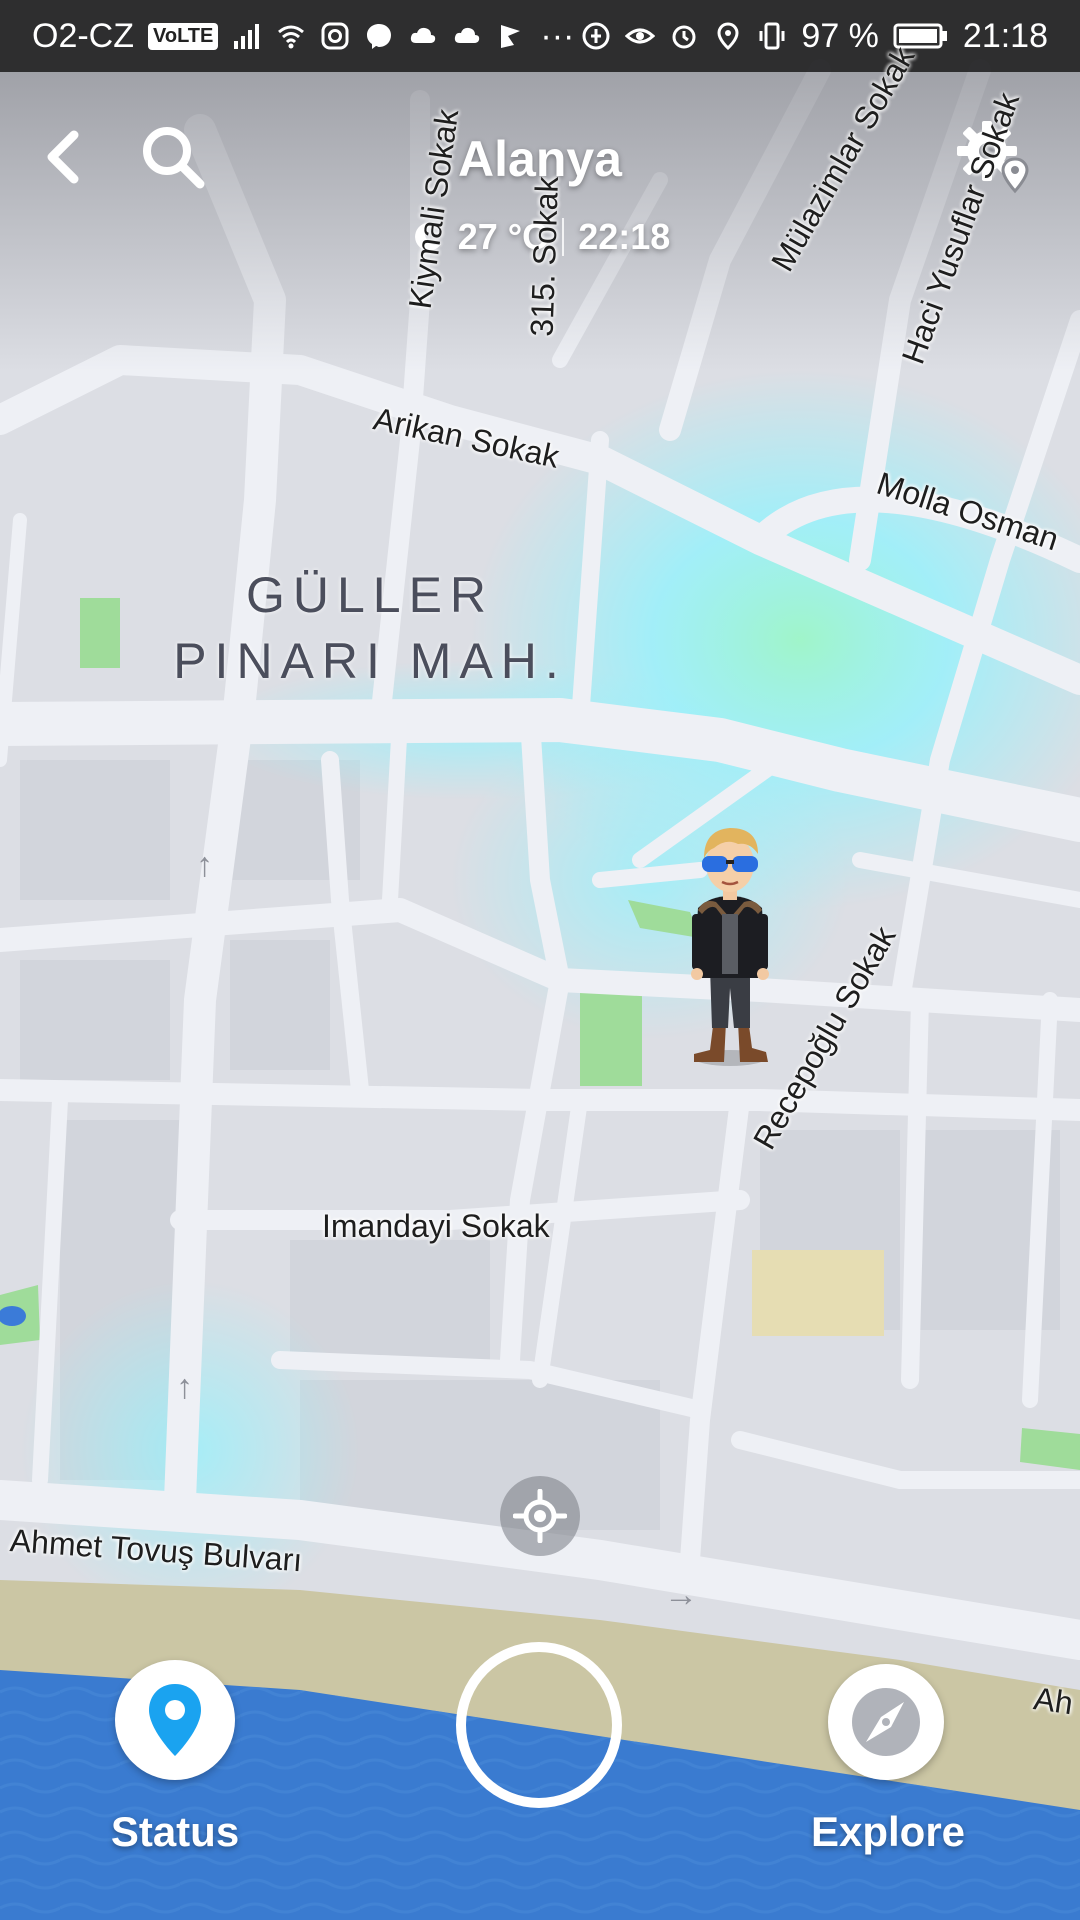 Image resolution: width=1080 pixels, height=1920 pixels. Describe the element at coordinates (247, 36) in the screenshot. I see `signal-icon` at that location.